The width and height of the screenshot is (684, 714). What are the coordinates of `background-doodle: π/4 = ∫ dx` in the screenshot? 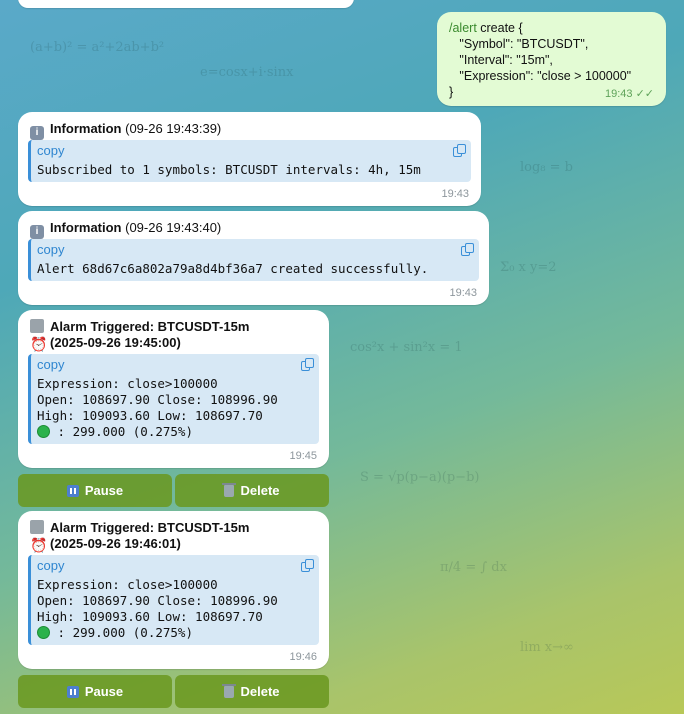 It's located at (473, 567).